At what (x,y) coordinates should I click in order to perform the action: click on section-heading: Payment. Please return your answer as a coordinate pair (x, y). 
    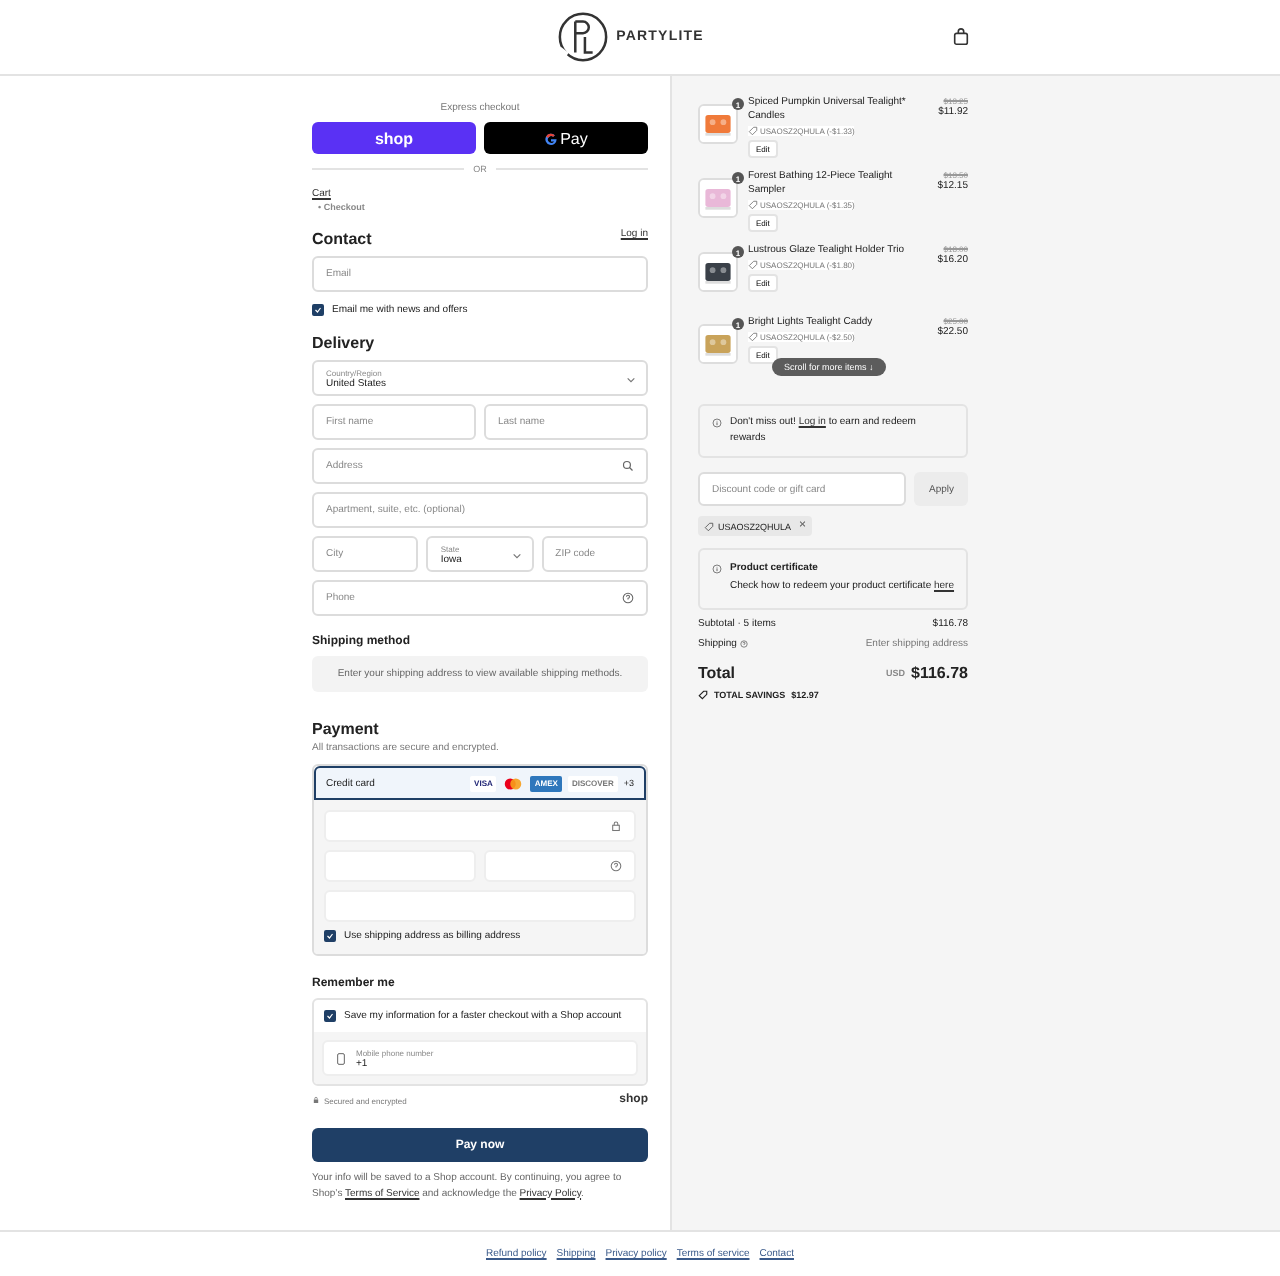
    Looking at the image, I should click on (346, 729).